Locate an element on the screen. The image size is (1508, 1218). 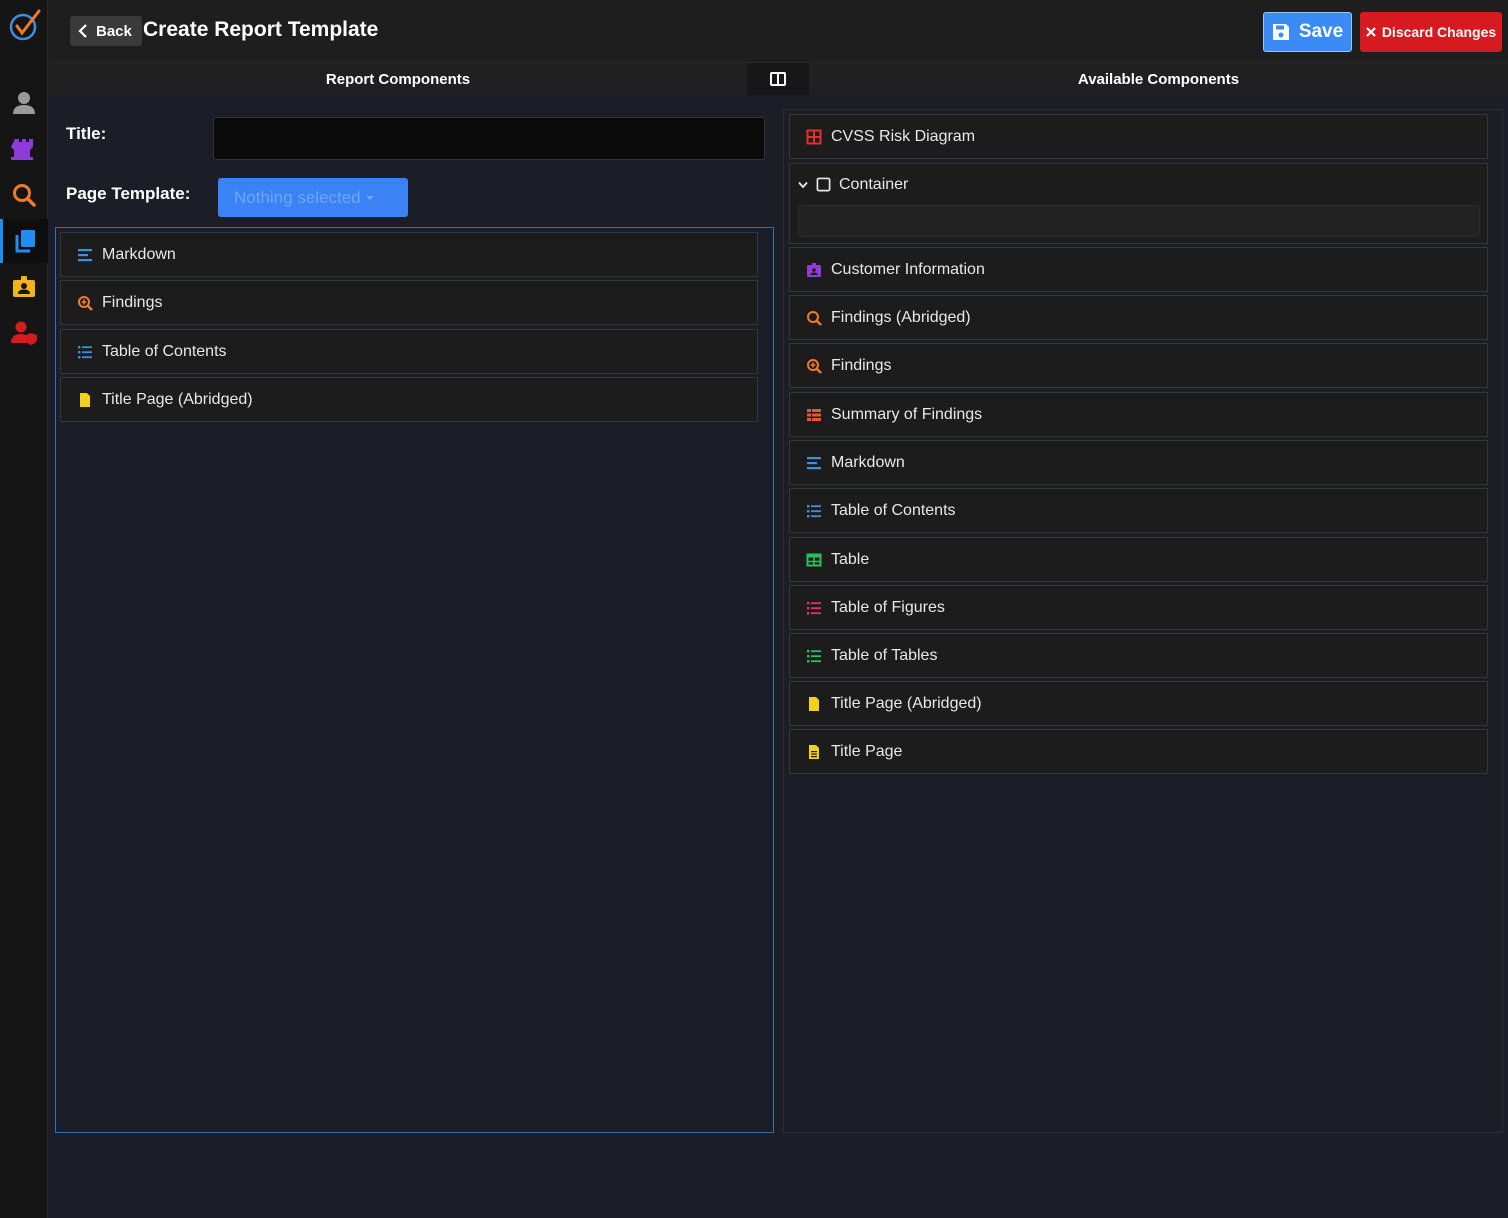
chevron-left-icon is located at coordinates (82, 31).